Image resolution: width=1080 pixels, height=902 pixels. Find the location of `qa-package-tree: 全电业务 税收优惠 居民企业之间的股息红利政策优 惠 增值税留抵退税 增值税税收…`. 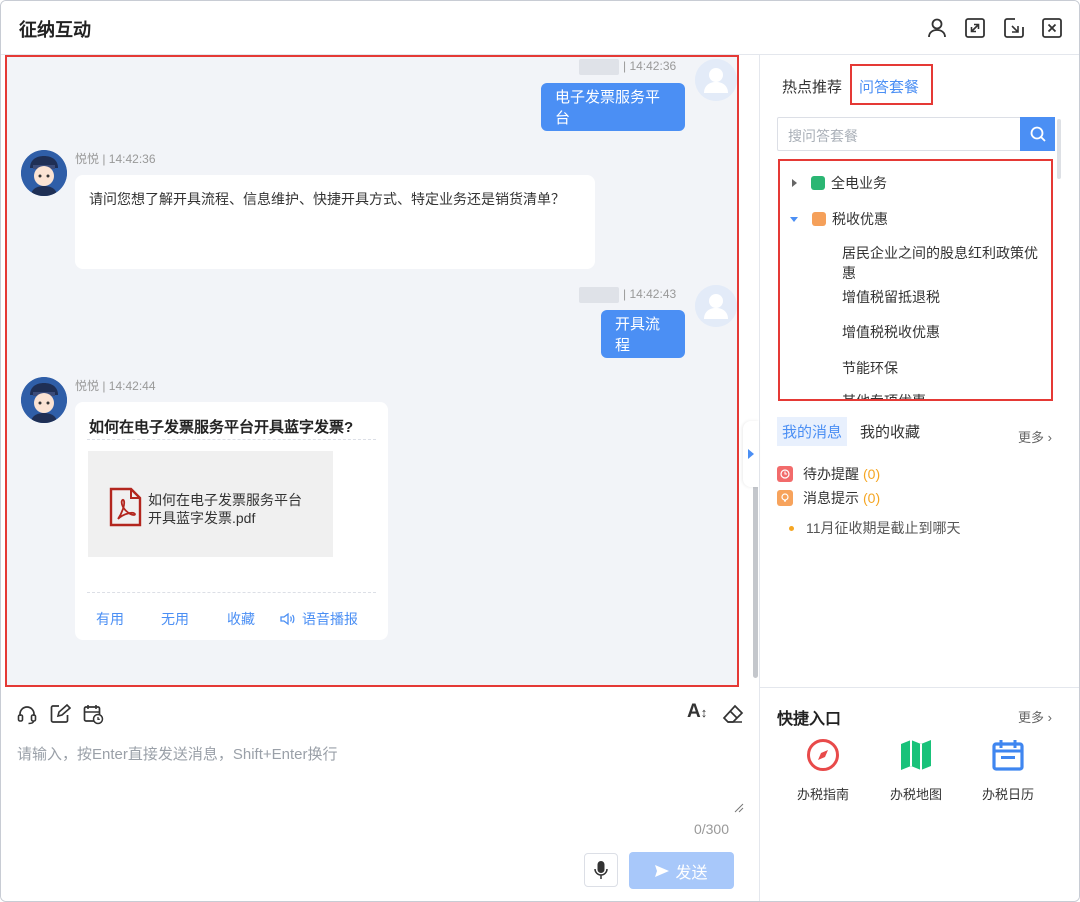

qa-package-tree: 全电业务 税收优惠 居民企业之间的股息红利政策优 惠 增值税留抵退税 增值税税收… is located at coordinates (915, 280).